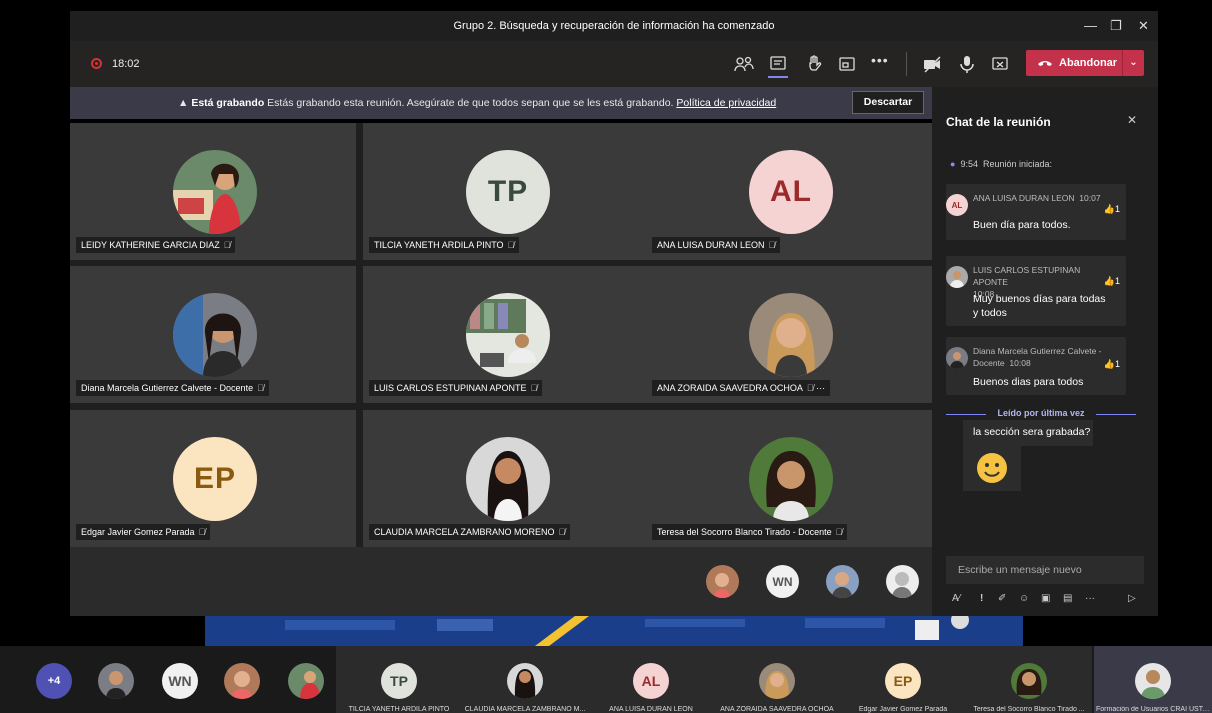  What do you see at coordinates (881, 62) in the screenshot?
I see `more-actions-icon: •••` at bounding box center [881, 62].